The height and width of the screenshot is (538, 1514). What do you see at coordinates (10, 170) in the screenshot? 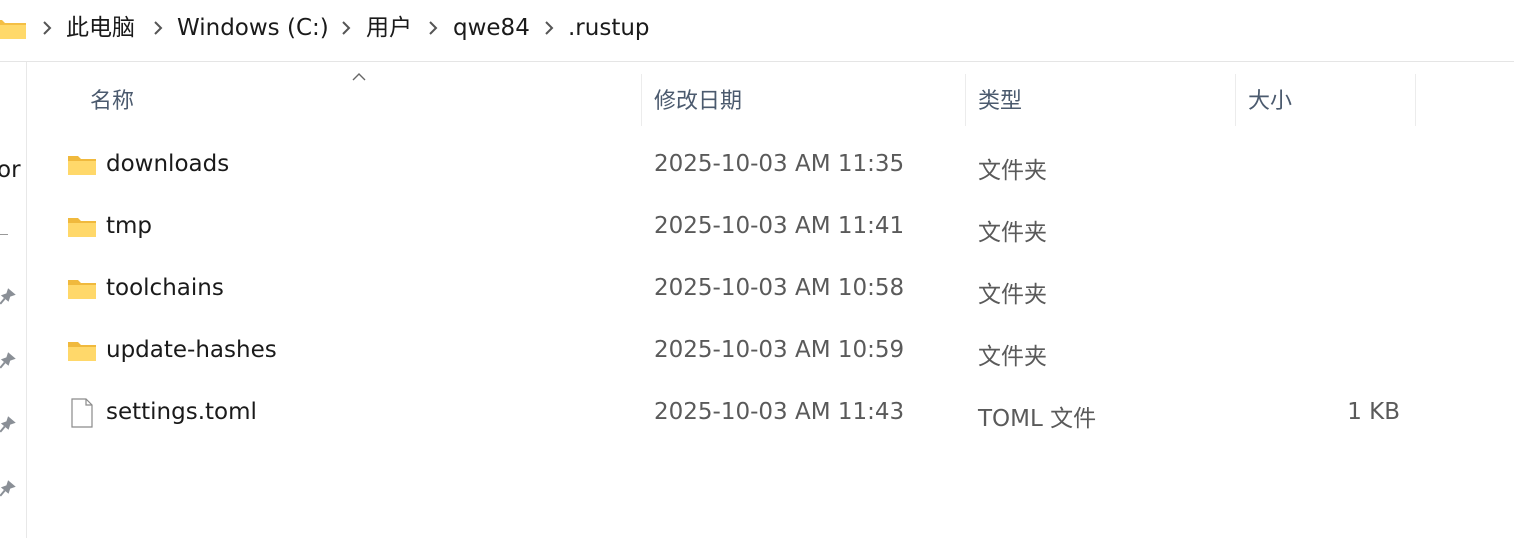
I see `nav-item-label: or` at bounding box center [10, 170].